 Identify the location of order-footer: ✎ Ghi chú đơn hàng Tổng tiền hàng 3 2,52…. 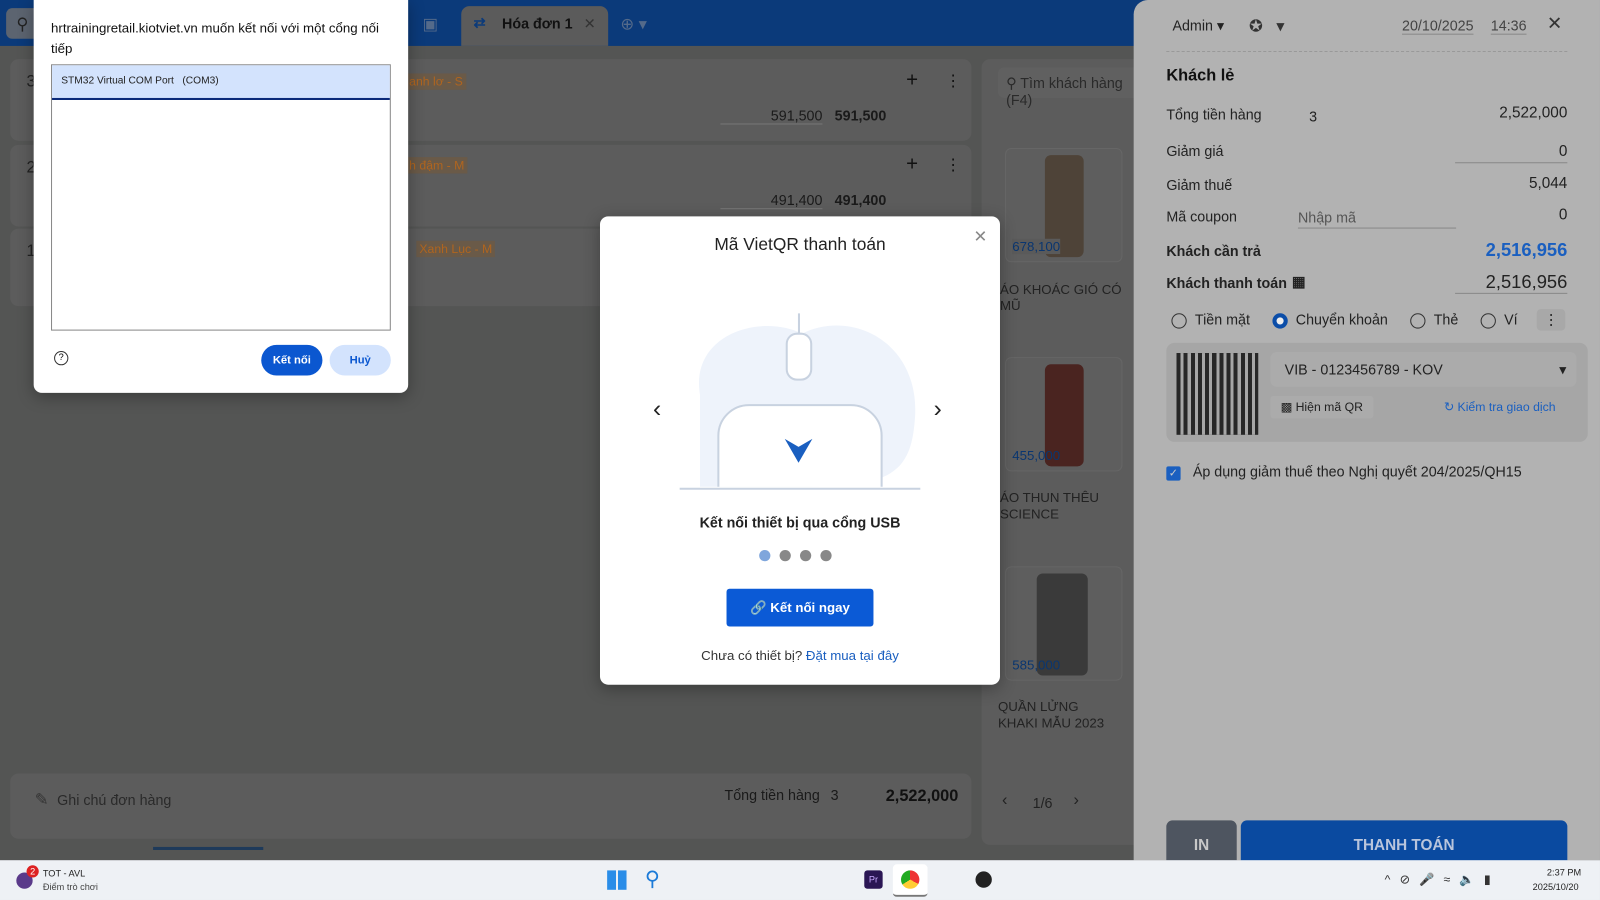
(491, 806).